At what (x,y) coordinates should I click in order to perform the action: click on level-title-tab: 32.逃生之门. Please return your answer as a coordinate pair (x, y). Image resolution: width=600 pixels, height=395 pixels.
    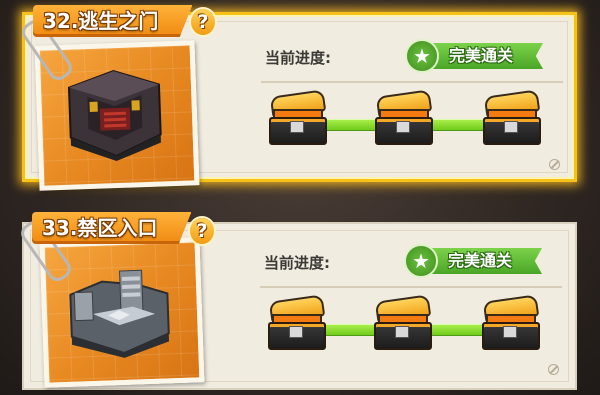
    Looking at the image, I should click on (113, 21).